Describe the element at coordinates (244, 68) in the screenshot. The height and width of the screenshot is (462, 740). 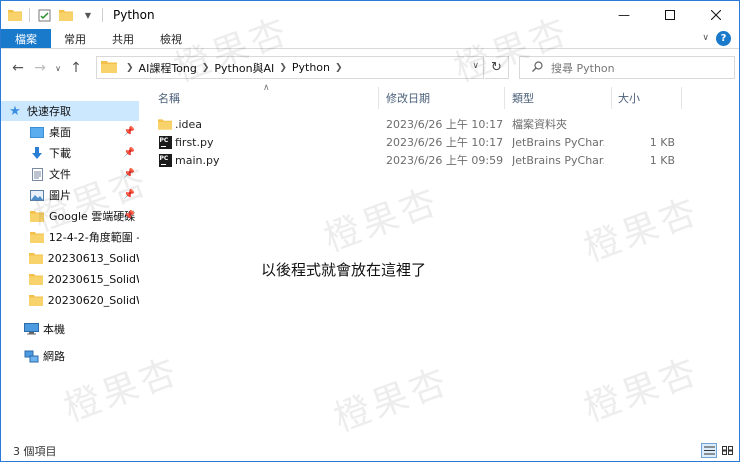
I see `breadcrumb-item: Python與AI` at that location.